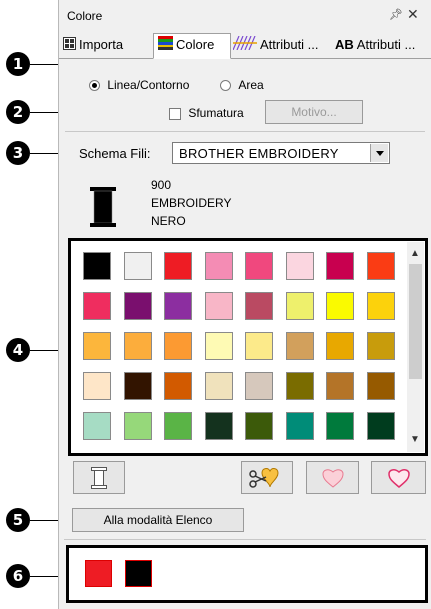  I want to click on separator-bottom, so click(245, 539).